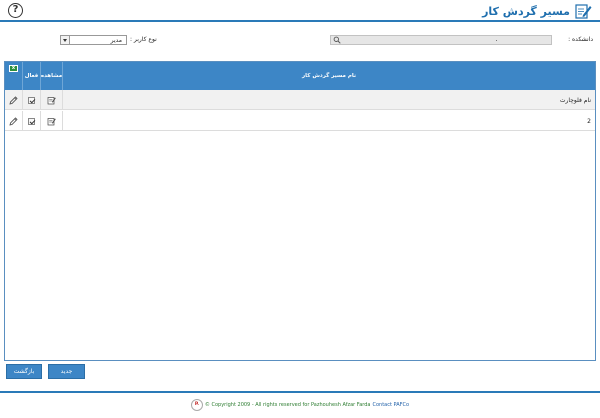  I want to click on column-header-active: فعال, so click(31, 76).